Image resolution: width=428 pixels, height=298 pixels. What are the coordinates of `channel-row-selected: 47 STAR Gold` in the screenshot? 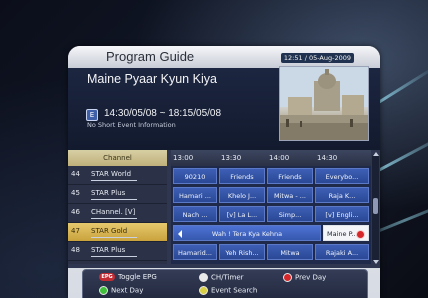 It's located at (117, 232).